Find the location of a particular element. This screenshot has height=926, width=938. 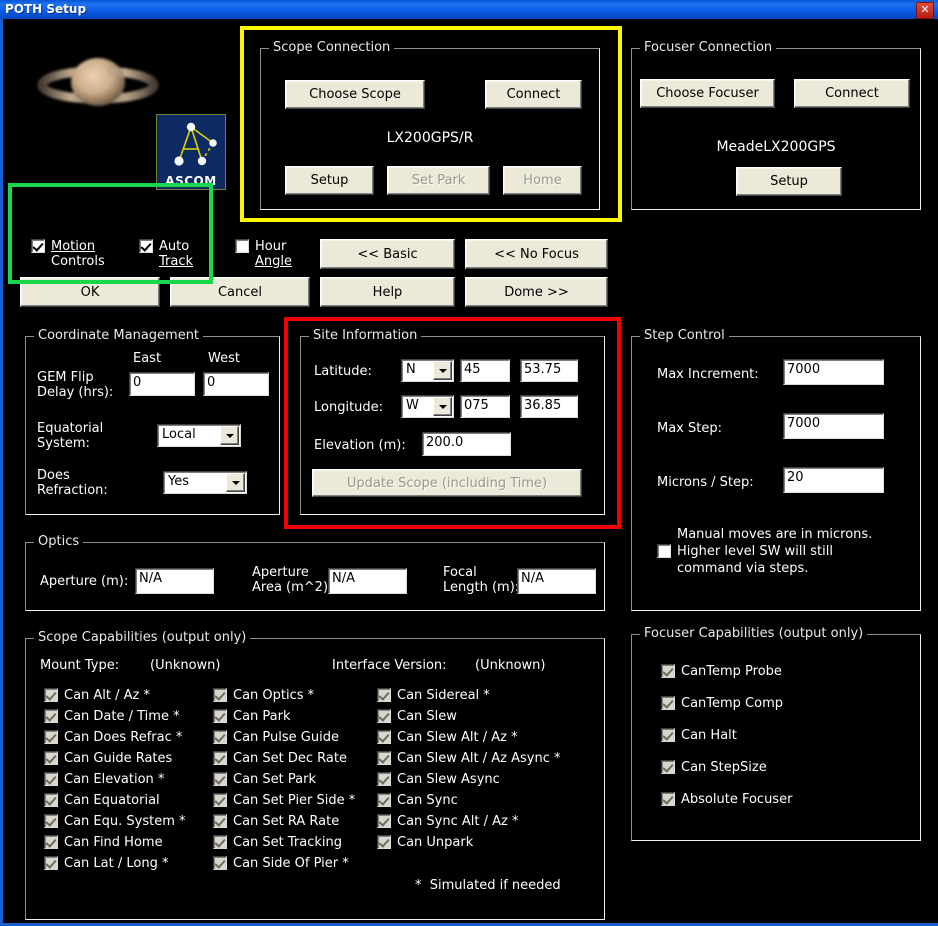

no-focus-button: << No Focus is located at coordinates (536, 254).